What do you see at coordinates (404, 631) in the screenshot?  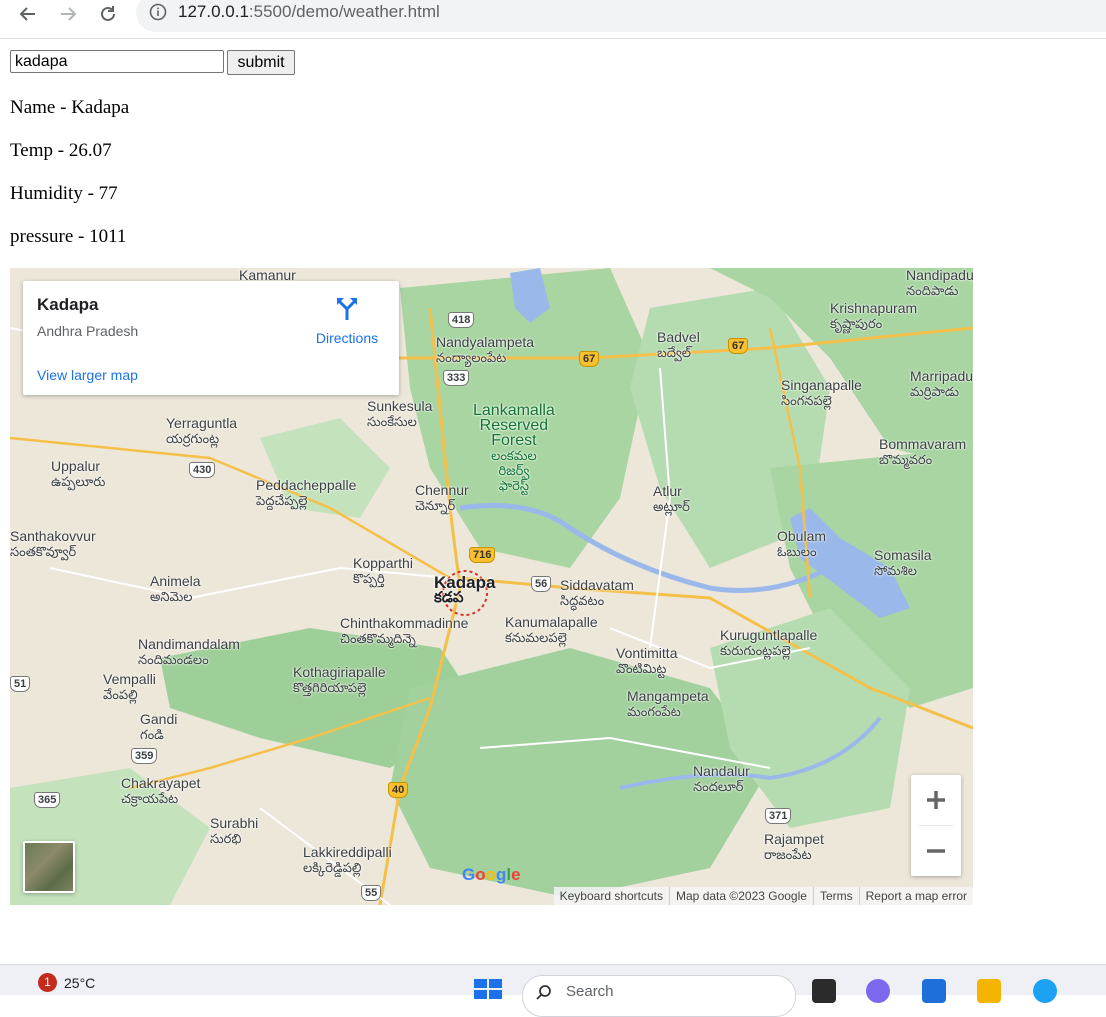 I see `place-label: Chinthakommadinne చింతకొమ్మదిన్నె` at bounding box center [404, 631].